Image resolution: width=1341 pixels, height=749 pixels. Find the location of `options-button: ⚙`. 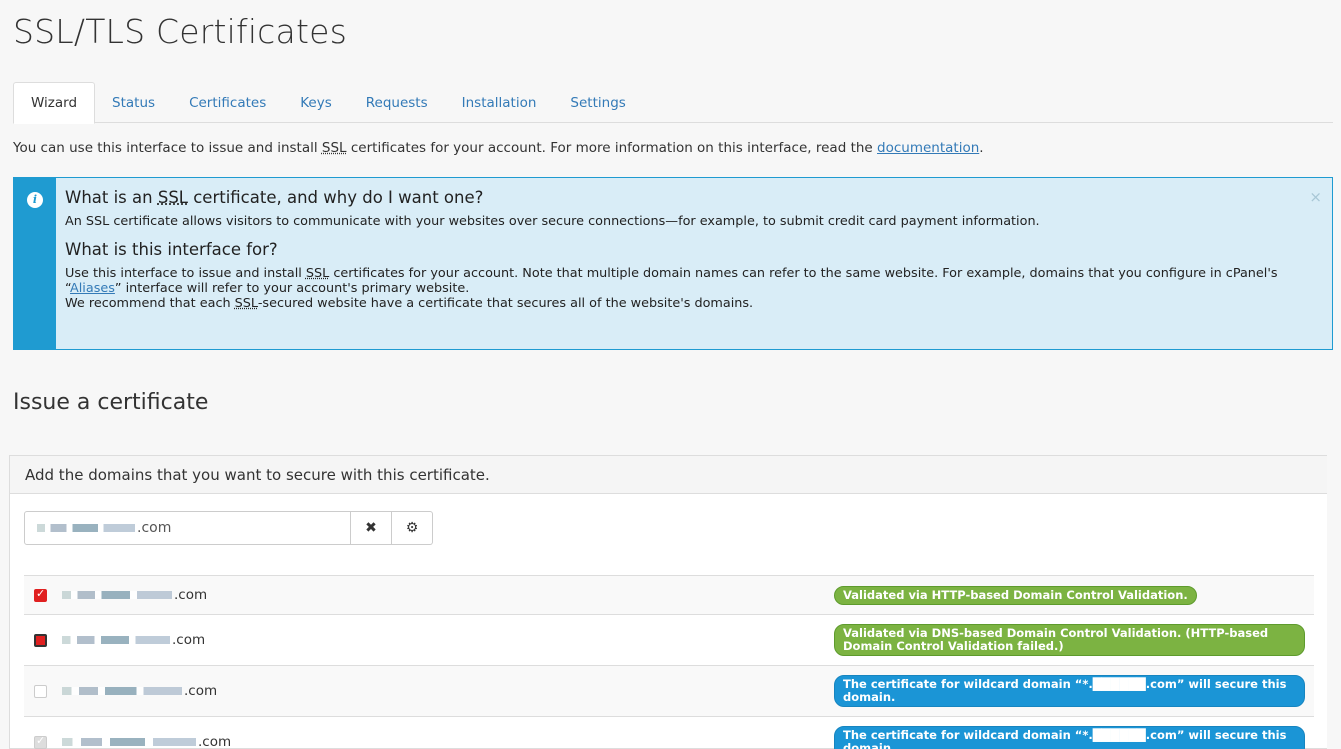

options-button: ⚙ is located at coordinates (412, 528).